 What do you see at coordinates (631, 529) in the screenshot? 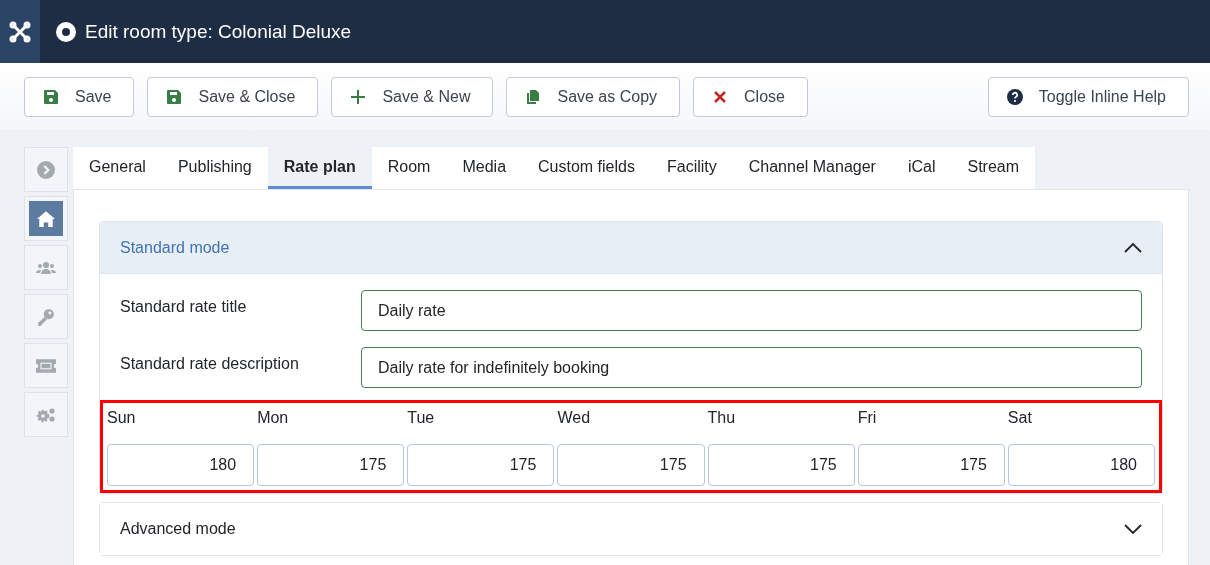
I see `accordion-header: Advanced mode` at bounding box center [631, 529].